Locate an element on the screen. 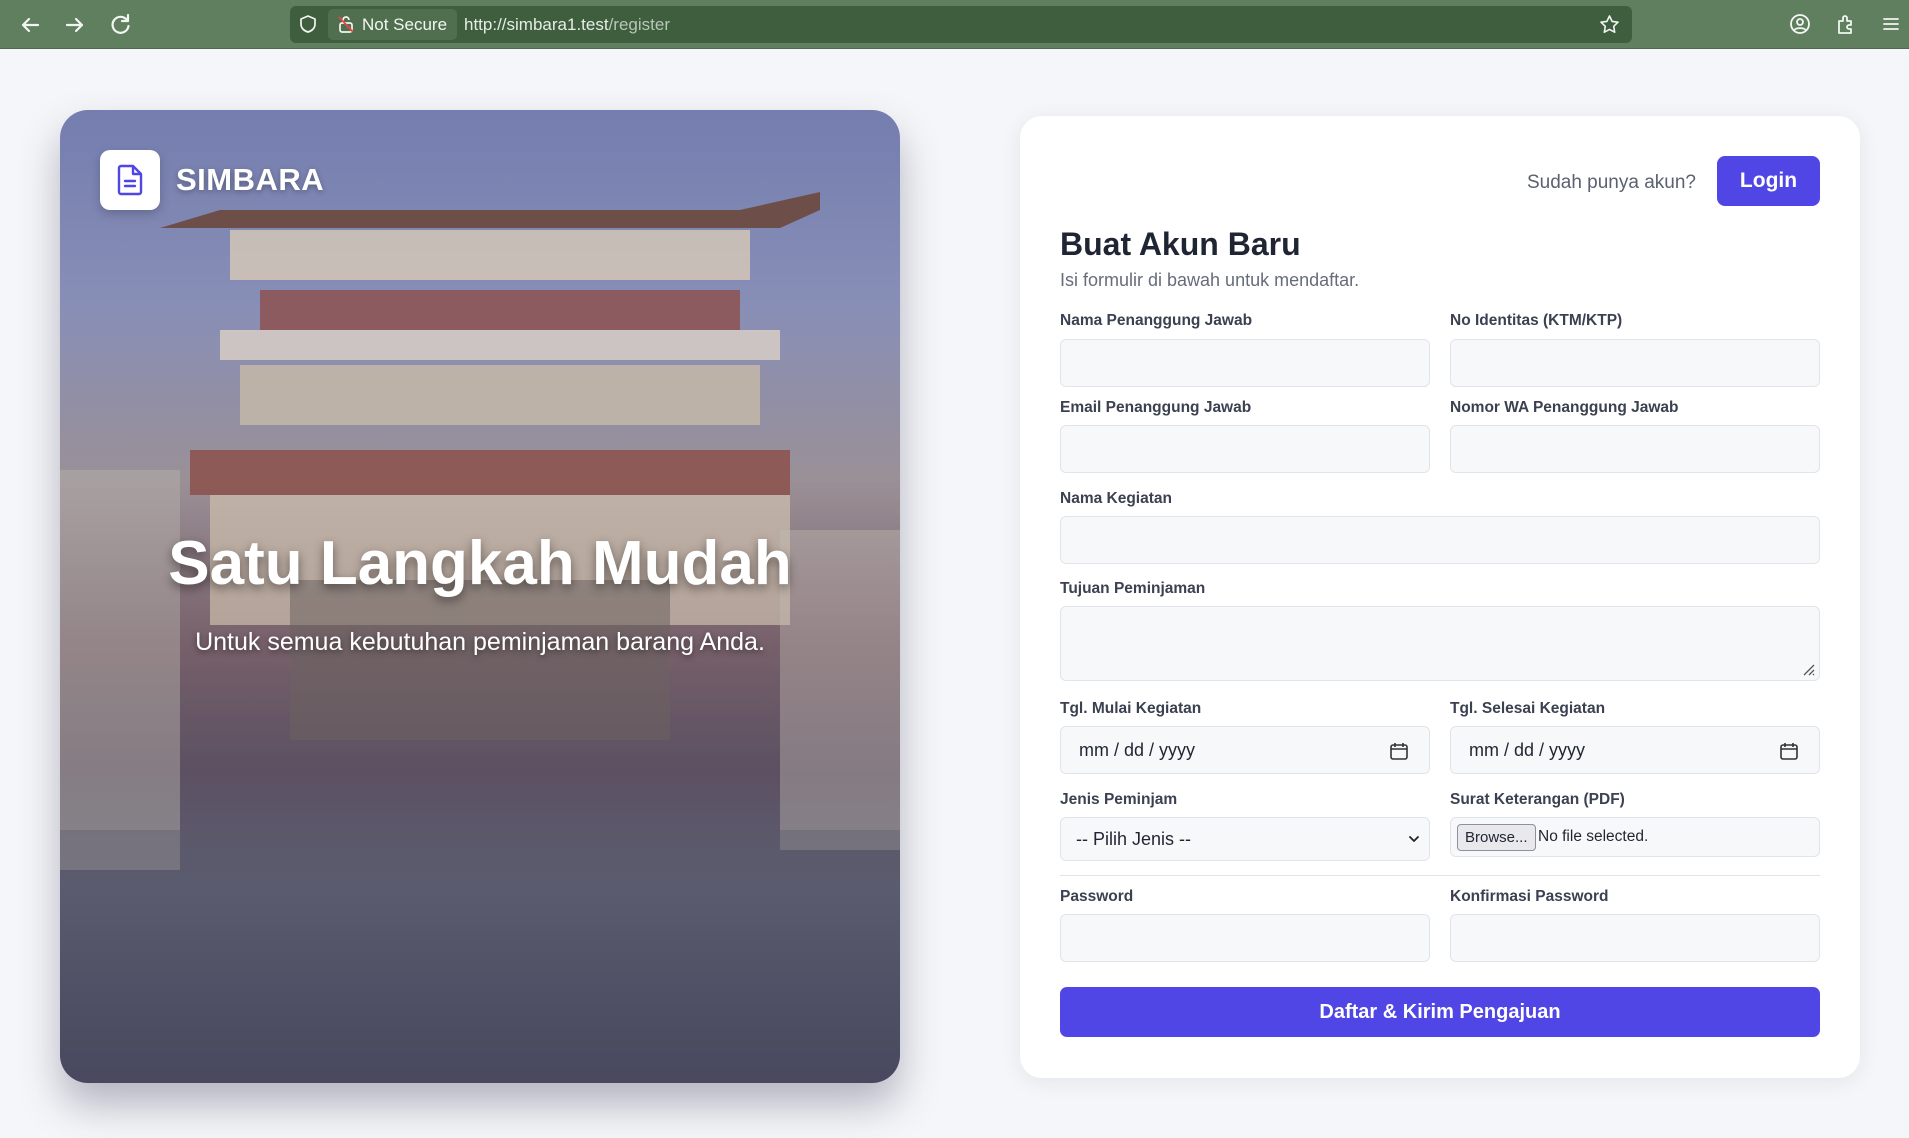 This screenshot has height=1138, width=1909. login-button: Login is located at coordinates (1768, 181).